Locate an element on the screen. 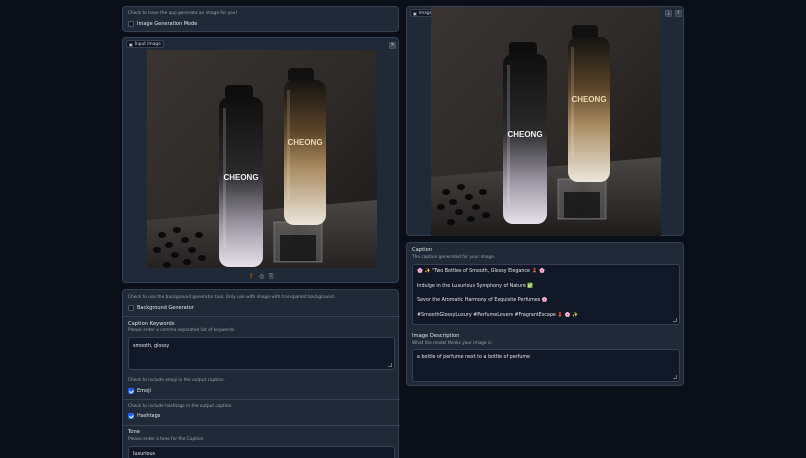 This screenshot has width=806, height=458. input-image-tag: ▣ Input Image is located at coordinates (145, 44).